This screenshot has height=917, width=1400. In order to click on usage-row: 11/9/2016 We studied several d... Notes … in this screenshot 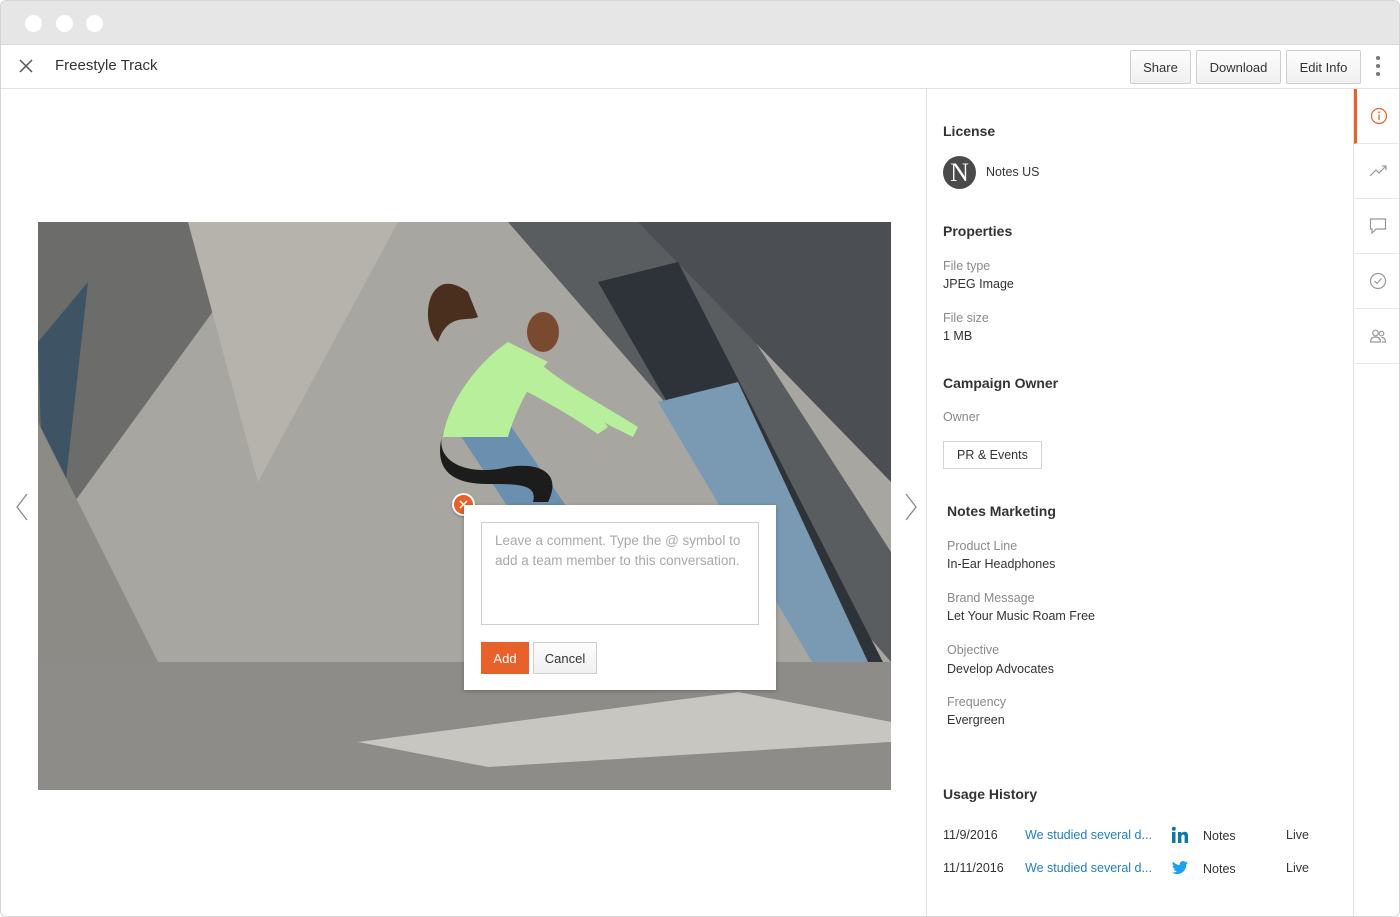, I will do `click(1138, 836)`.